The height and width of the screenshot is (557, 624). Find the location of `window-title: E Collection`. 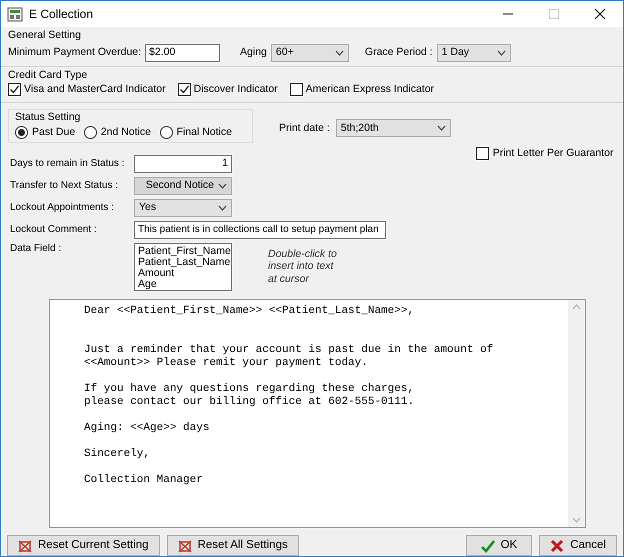

window-title: E Collection is located at coordinates (61, 14).